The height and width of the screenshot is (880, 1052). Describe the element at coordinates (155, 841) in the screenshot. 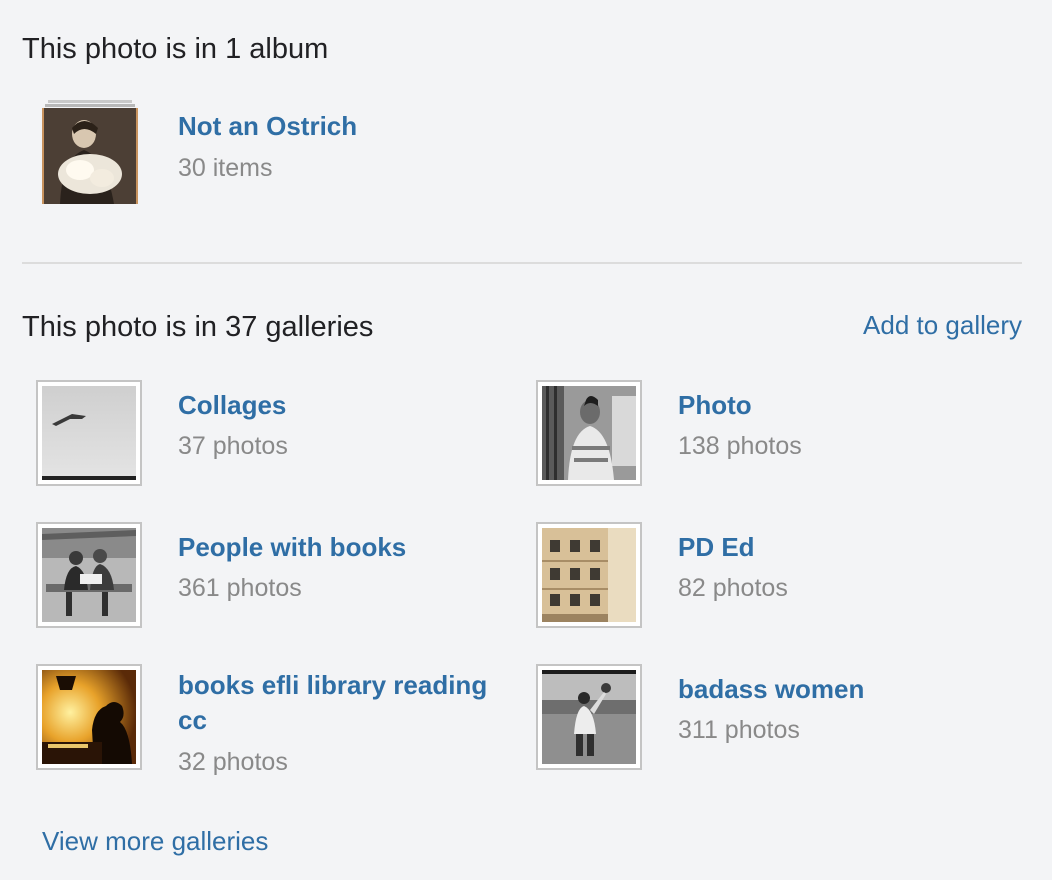

I see `view-more-galleries-link: View more galleries` at that location.